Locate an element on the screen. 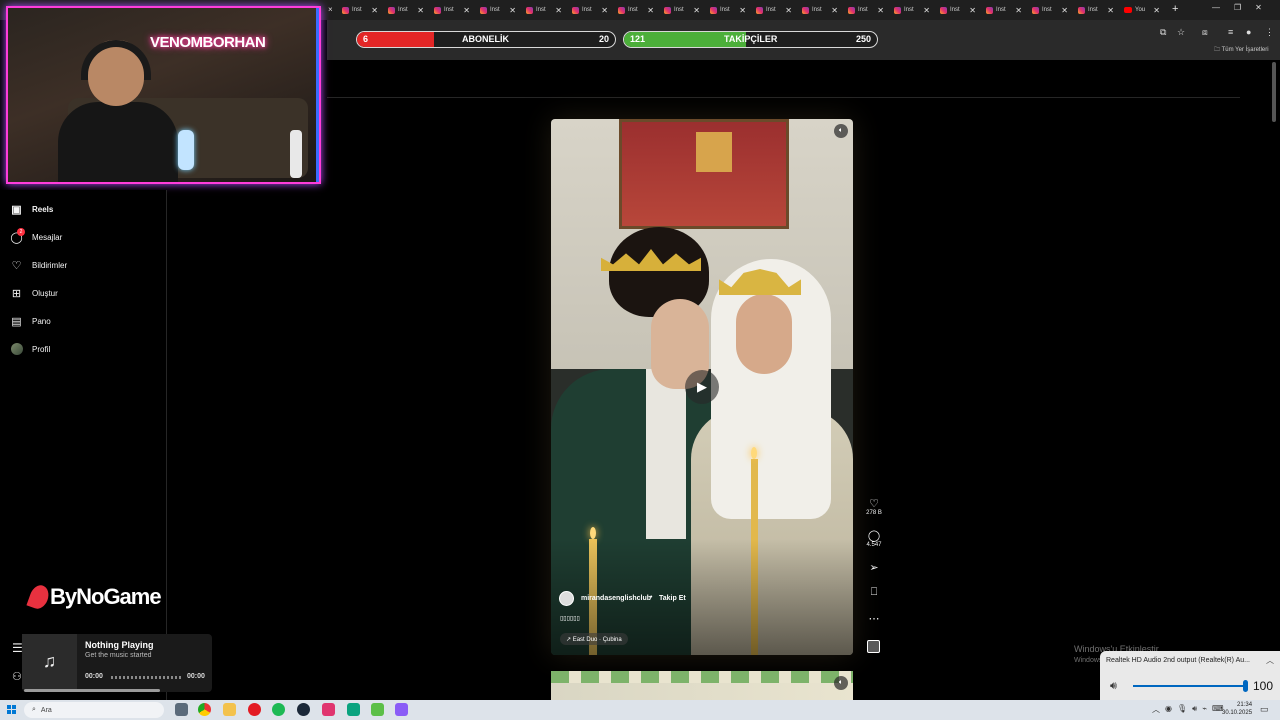  sidebar-item-messages: ◯ 2 Mesajlar is located at coordinates (36, 236).